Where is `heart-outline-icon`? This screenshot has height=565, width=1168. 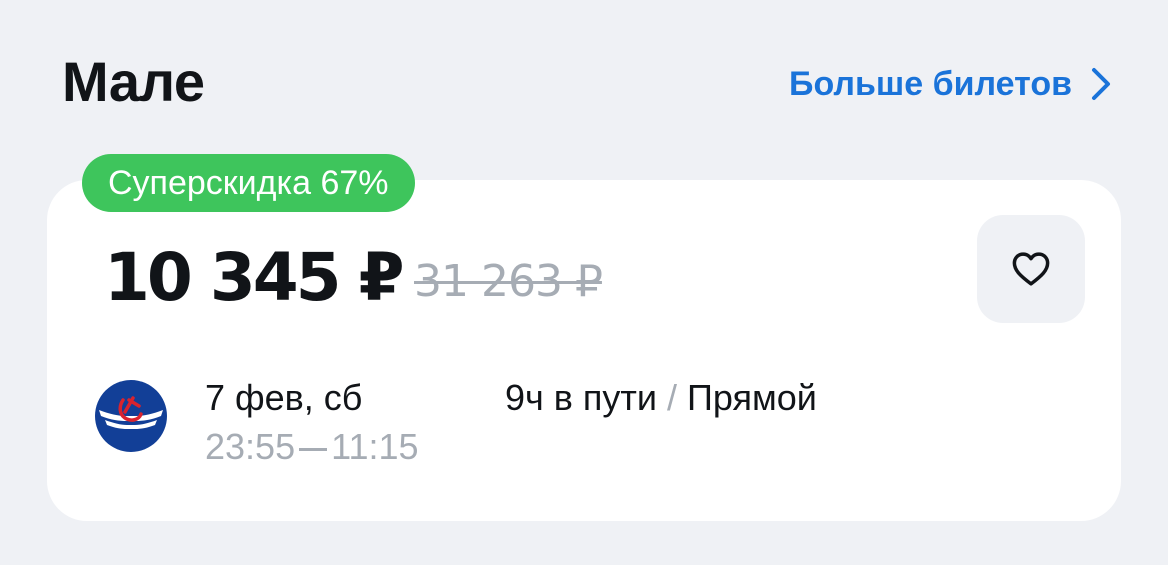 heart-outline-icon is located at coordinates (1031, 269).